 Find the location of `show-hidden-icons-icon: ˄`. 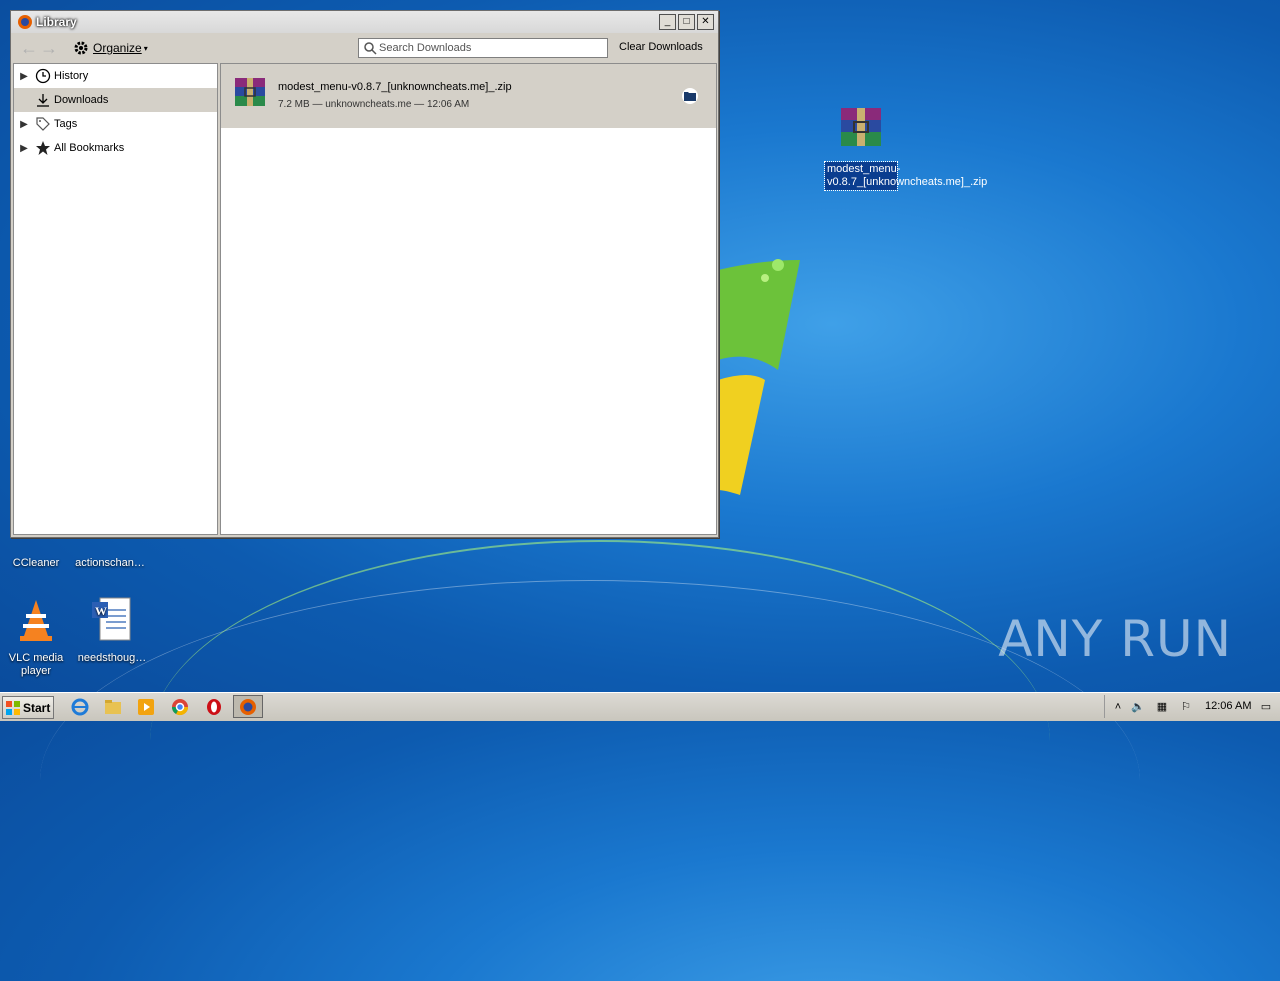

show-hidden-icons-icon: ˄ is located at coordinates (1118, 707).